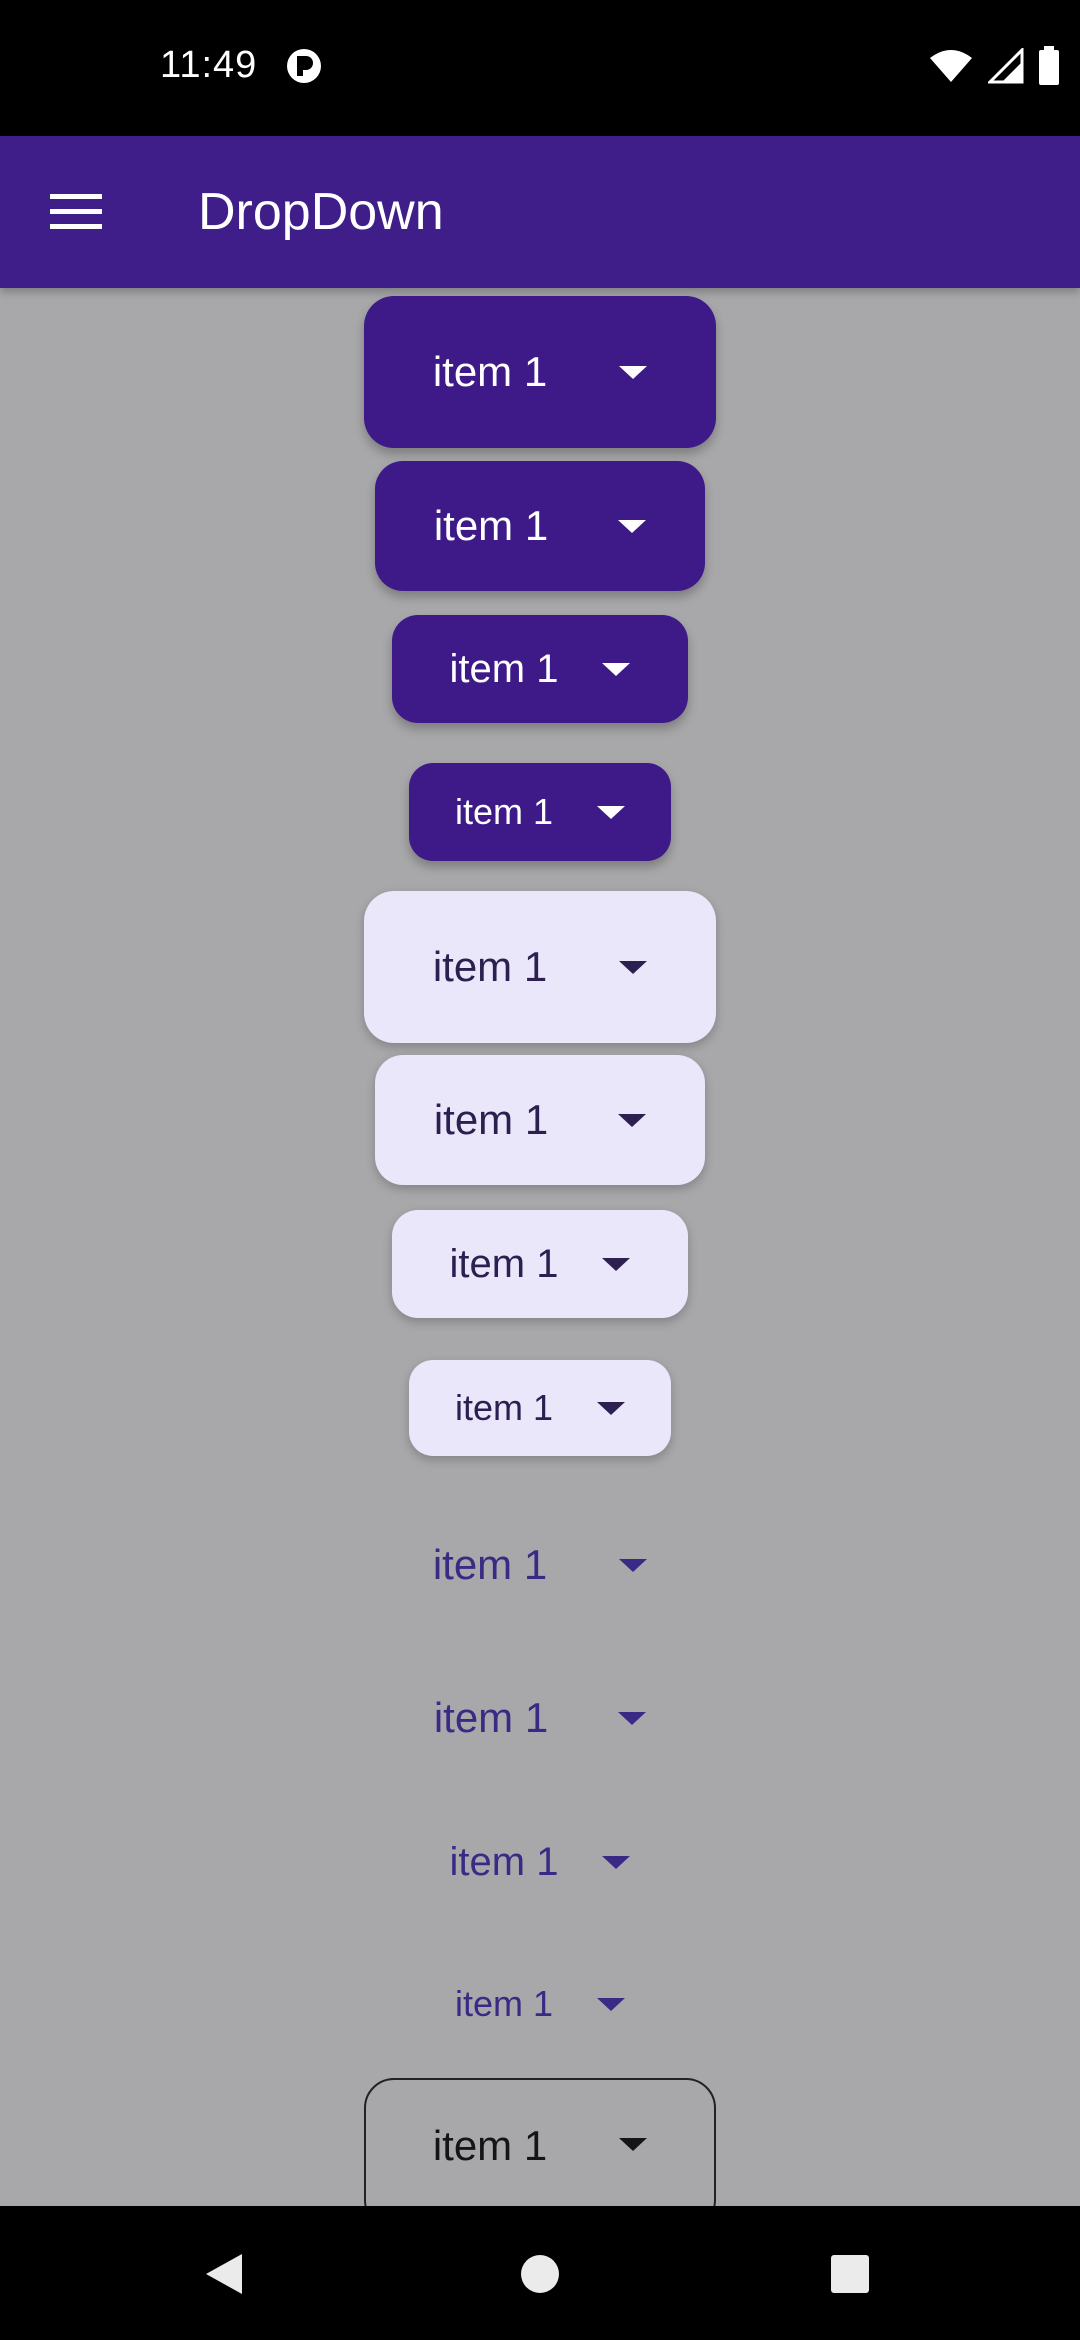  I want to click on hamburger-menu-icon, so click(76, 212).